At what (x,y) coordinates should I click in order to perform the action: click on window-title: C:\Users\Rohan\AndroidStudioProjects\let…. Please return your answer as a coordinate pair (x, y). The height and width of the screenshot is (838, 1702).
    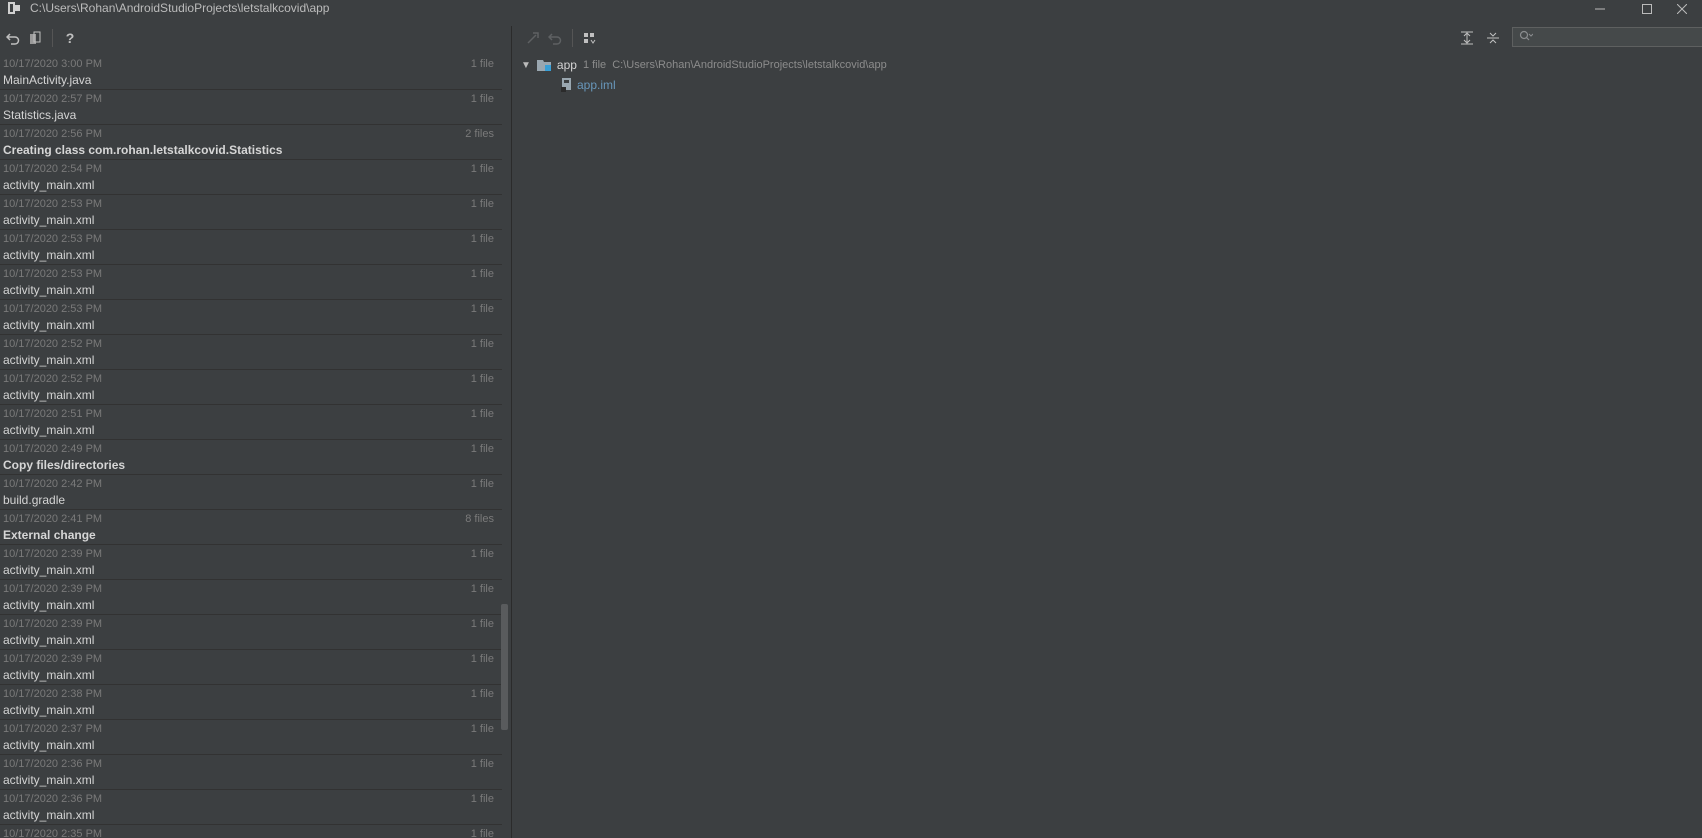
    Looking at the image, I should click on (180, 8).